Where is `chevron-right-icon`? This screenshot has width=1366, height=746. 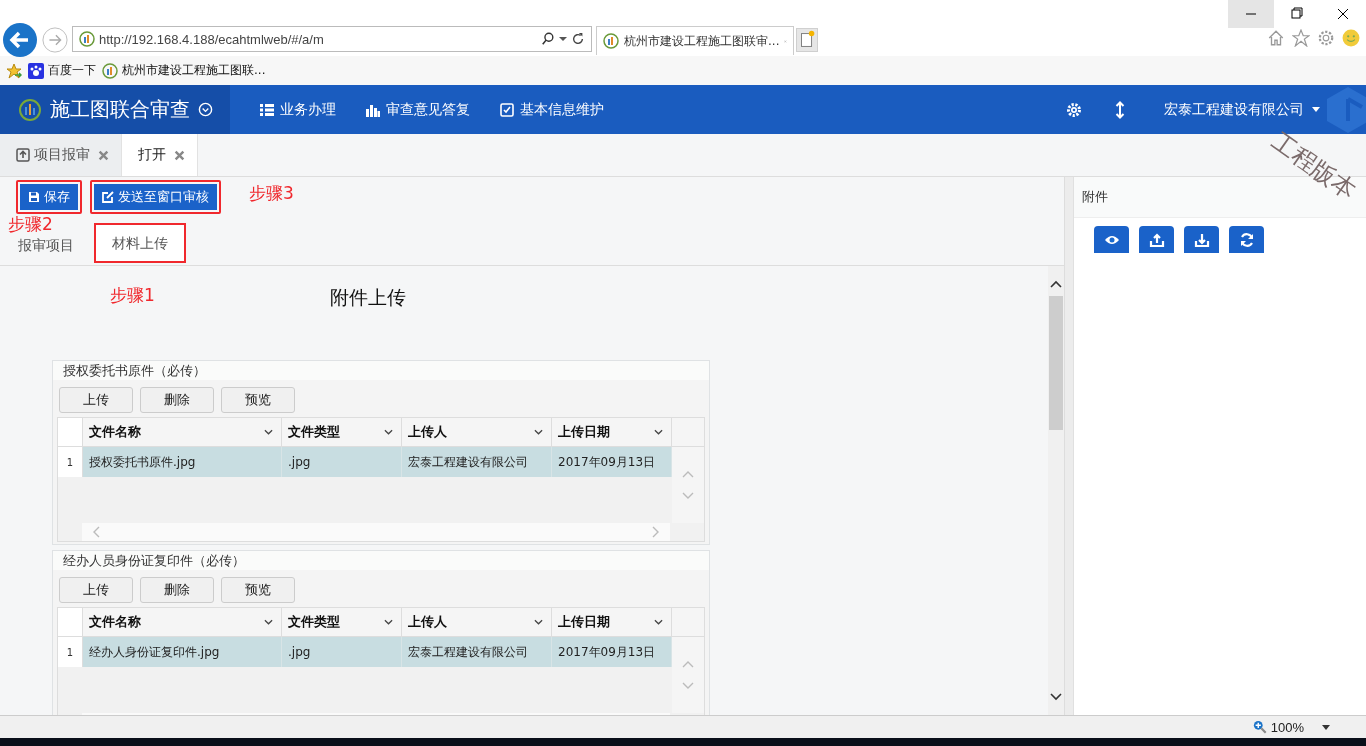
chevron-right-icon is located at coordinates (656, 532).